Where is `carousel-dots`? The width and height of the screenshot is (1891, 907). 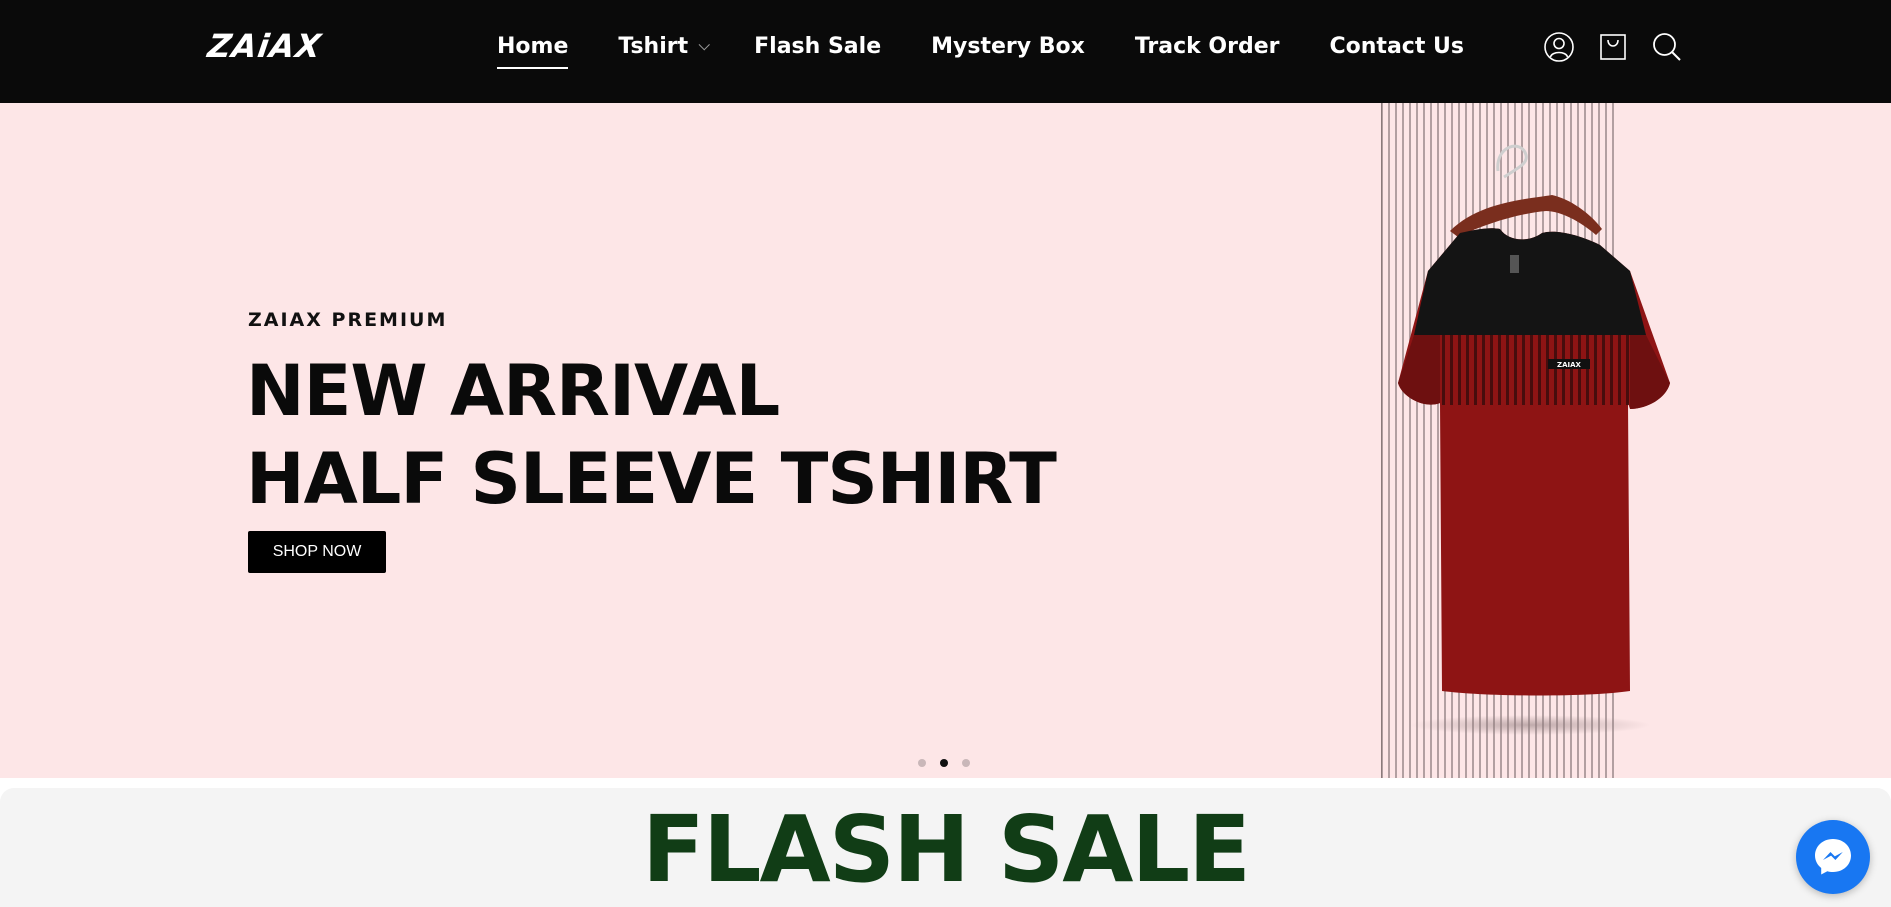 carousel-dots is located at coordinates (944, 763).